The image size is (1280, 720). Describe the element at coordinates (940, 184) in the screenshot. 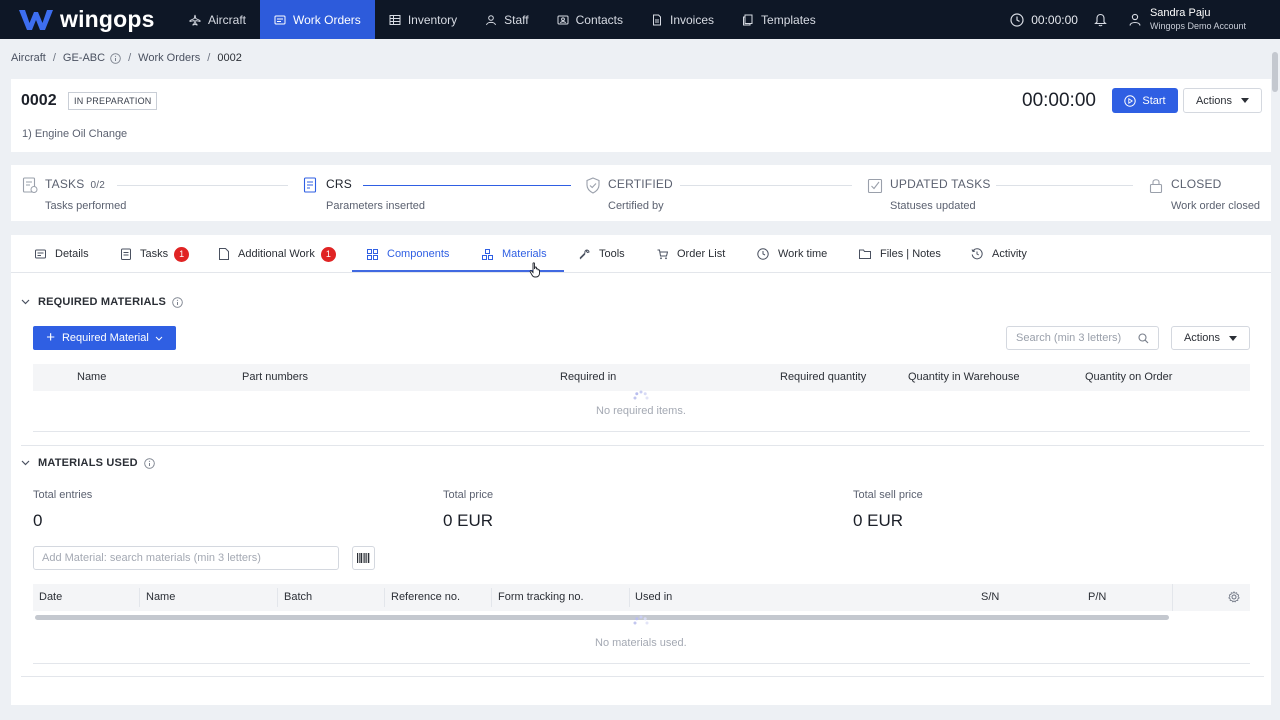

I see `step-title: UPDATED TASKS` at that location.